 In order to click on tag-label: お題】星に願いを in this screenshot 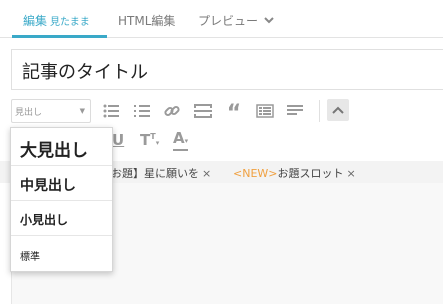, I will do `click(155, 173)`.